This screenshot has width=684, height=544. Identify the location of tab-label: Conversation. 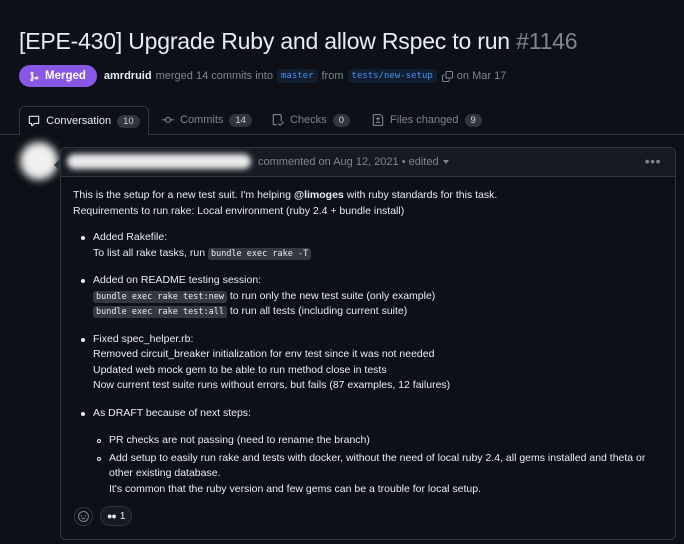
(79, 121).